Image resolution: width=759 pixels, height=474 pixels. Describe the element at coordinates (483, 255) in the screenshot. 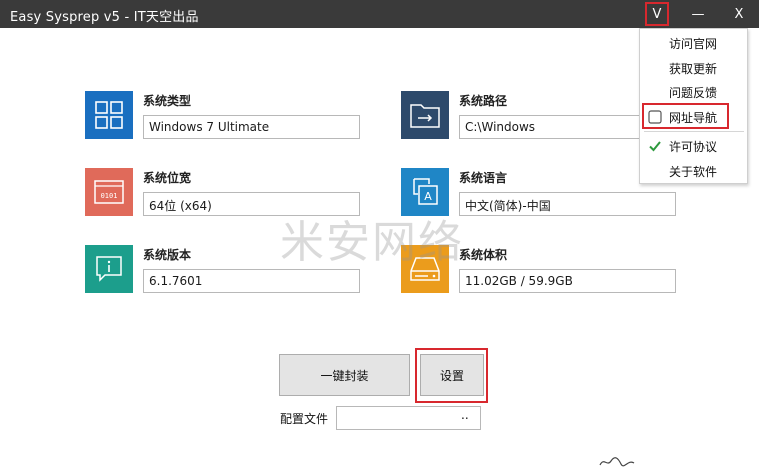

I see `os-size-label: 系统体积` at that location.